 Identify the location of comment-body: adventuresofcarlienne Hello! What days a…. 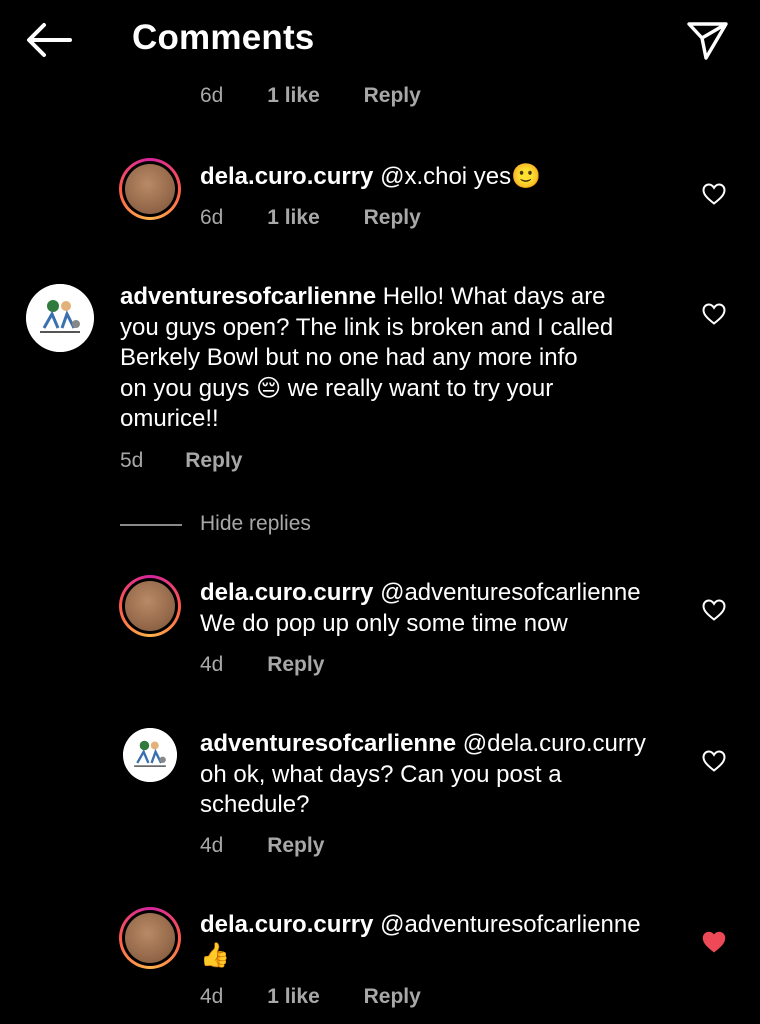
(400, 358).